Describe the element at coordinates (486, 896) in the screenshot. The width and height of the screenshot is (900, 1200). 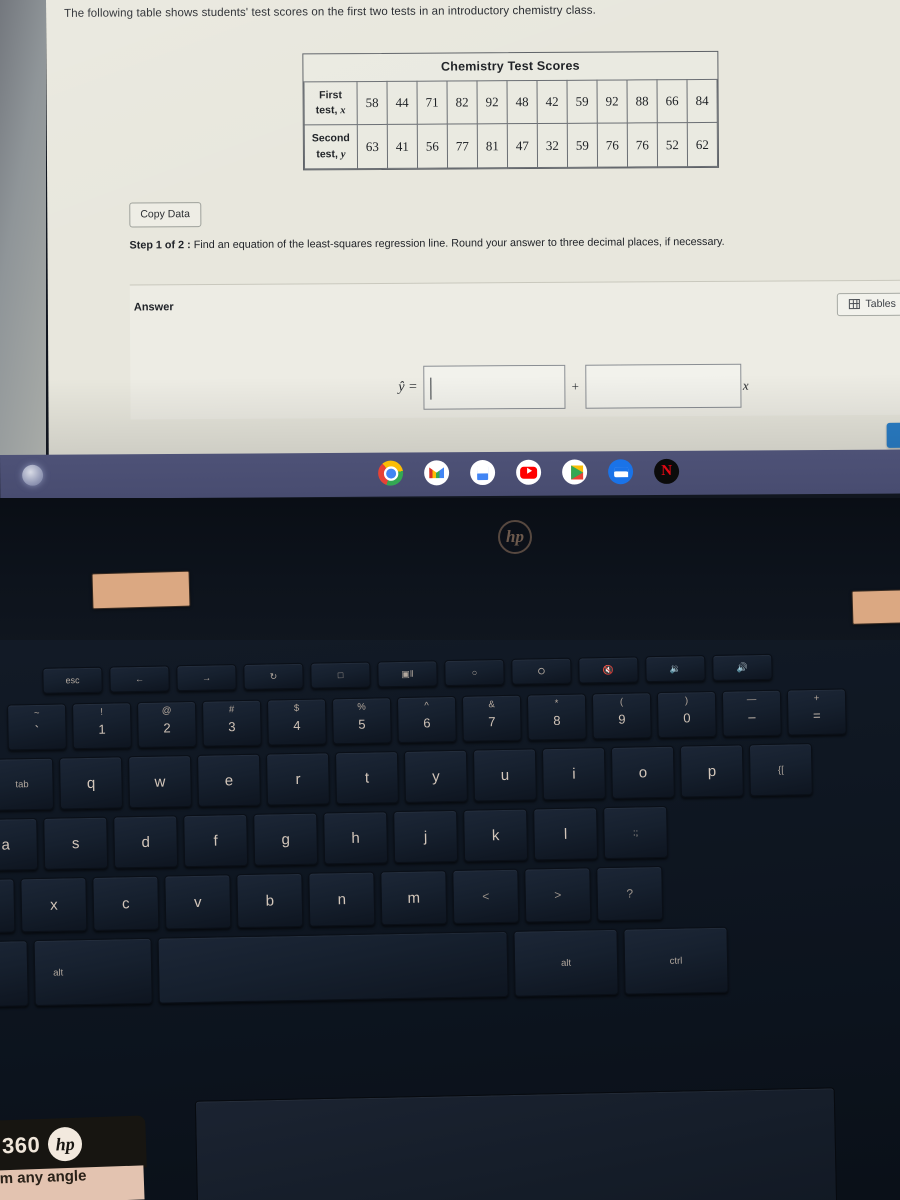
I see `key-comma: <` at that location.